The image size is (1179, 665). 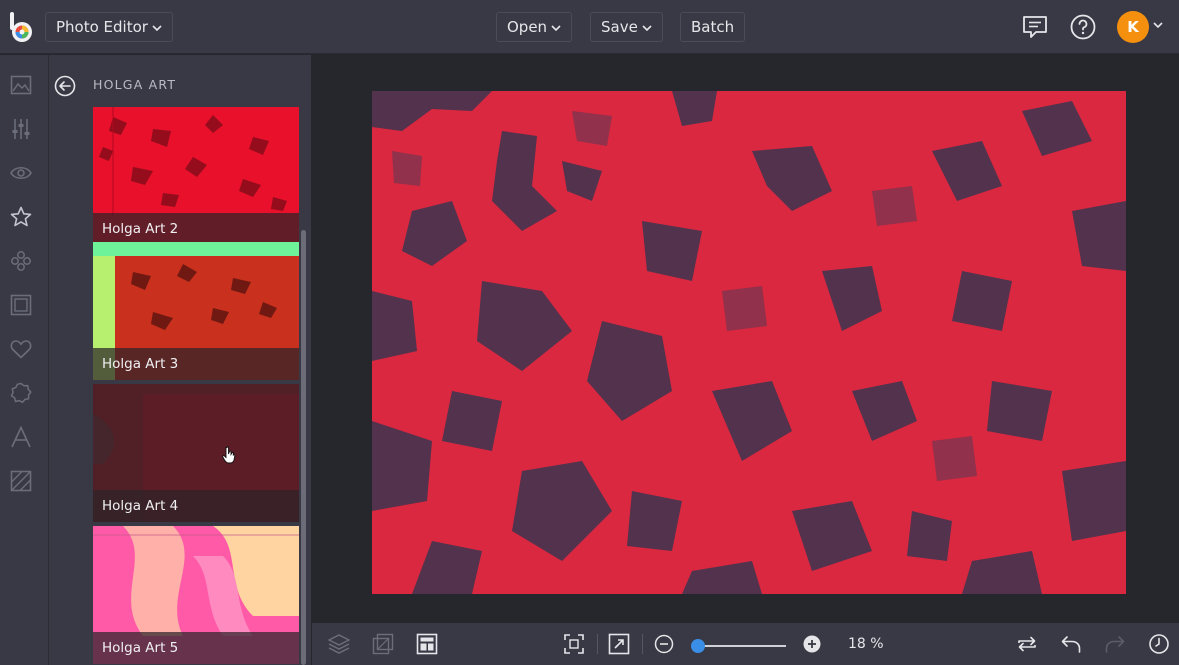 I want to click on effect-thumbnail: Holga Art 3, so click(x=196, y=311).